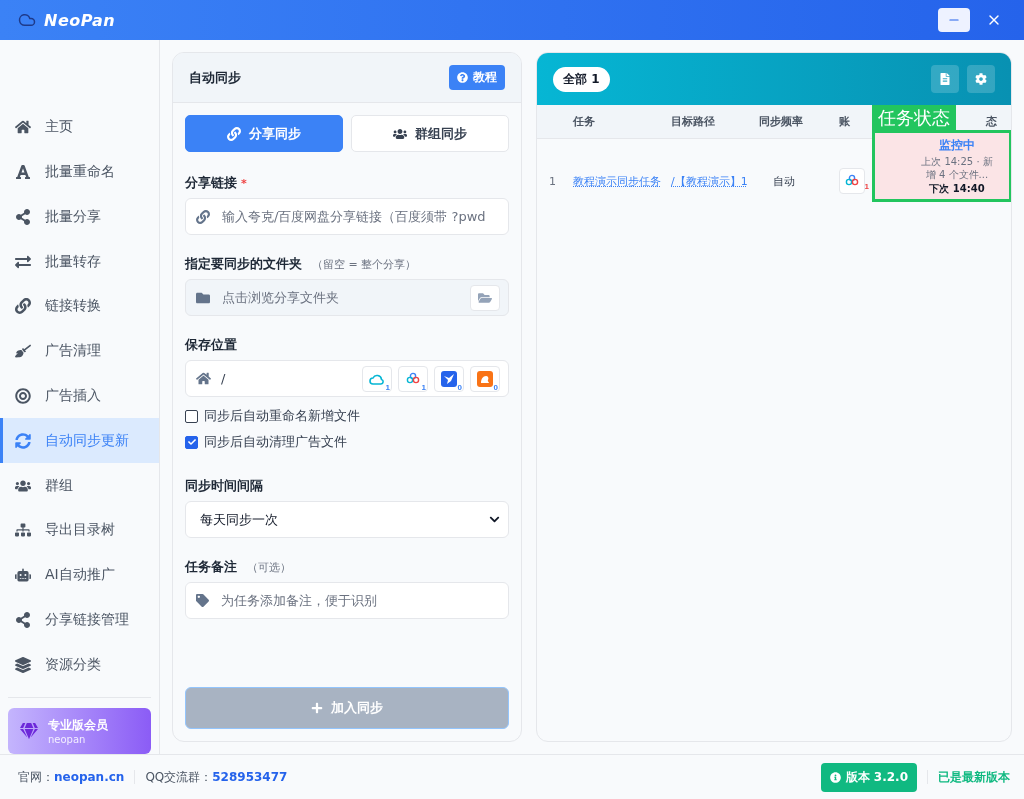 The height and width of the screenshot is (799, 1024). Describe the element at coordinates (79, 127) in the screenshot. I see `sidebar-item: 主页` at that location.